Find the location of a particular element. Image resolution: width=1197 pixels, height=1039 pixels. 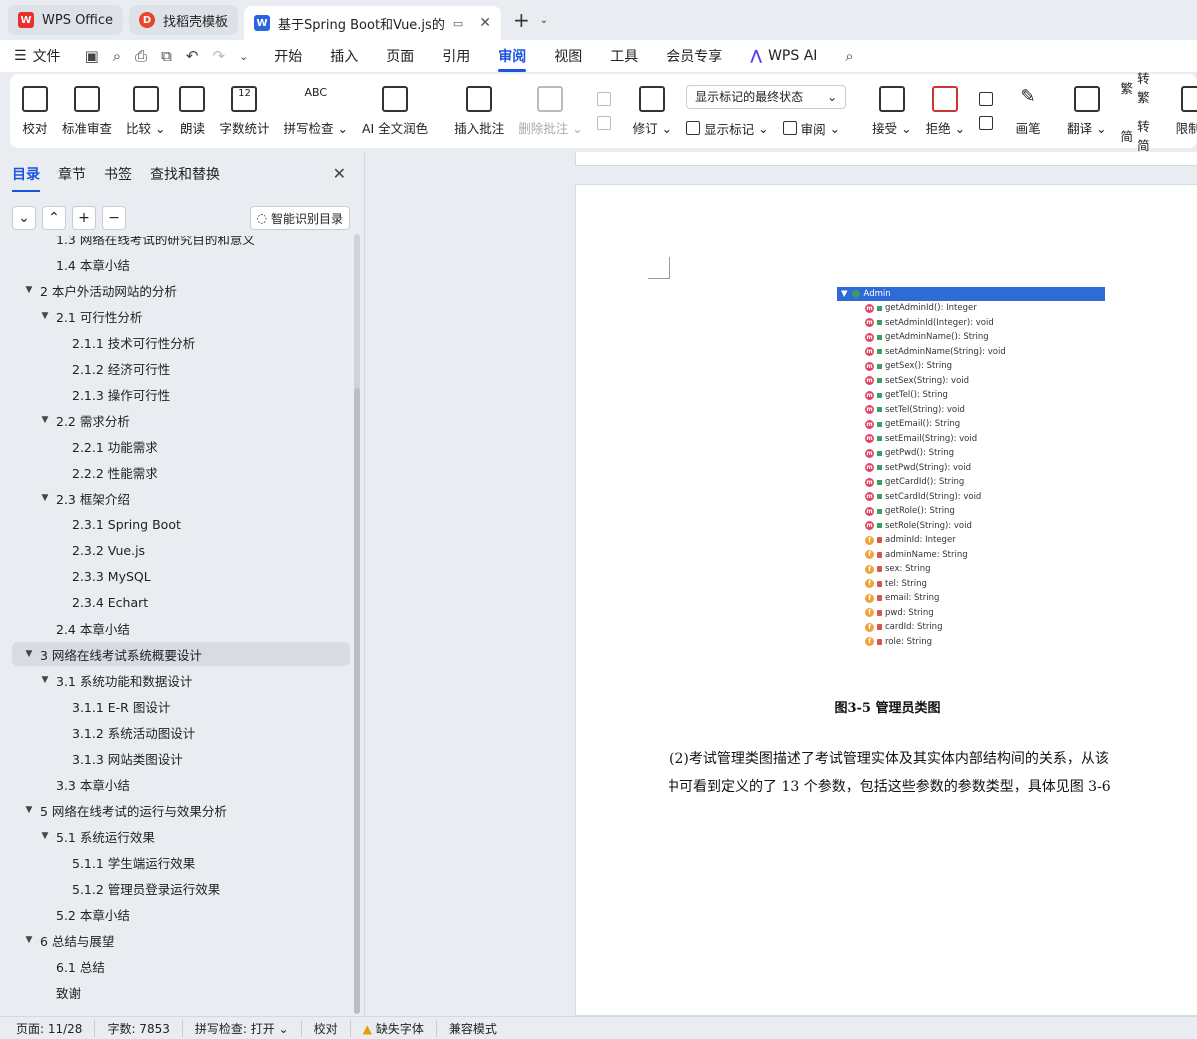

toc-item: 3.1.1 E-R 图设计 is located at coordinates (181, 706).